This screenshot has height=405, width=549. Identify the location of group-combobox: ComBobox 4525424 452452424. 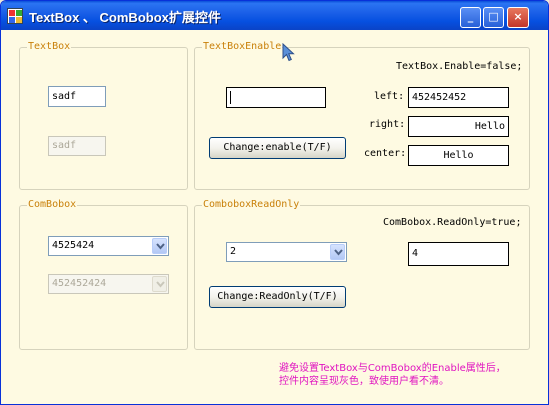
(103, 274).